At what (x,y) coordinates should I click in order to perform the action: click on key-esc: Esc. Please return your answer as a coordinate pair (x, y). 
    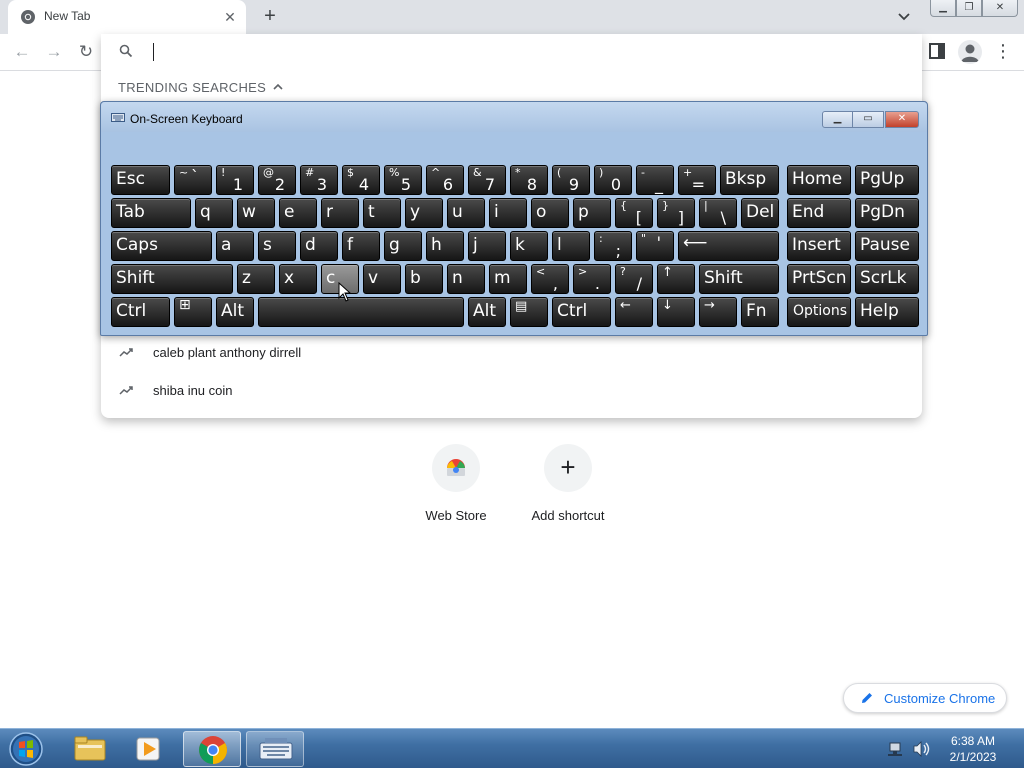
    Looking at the image, I should click on (140, 180).